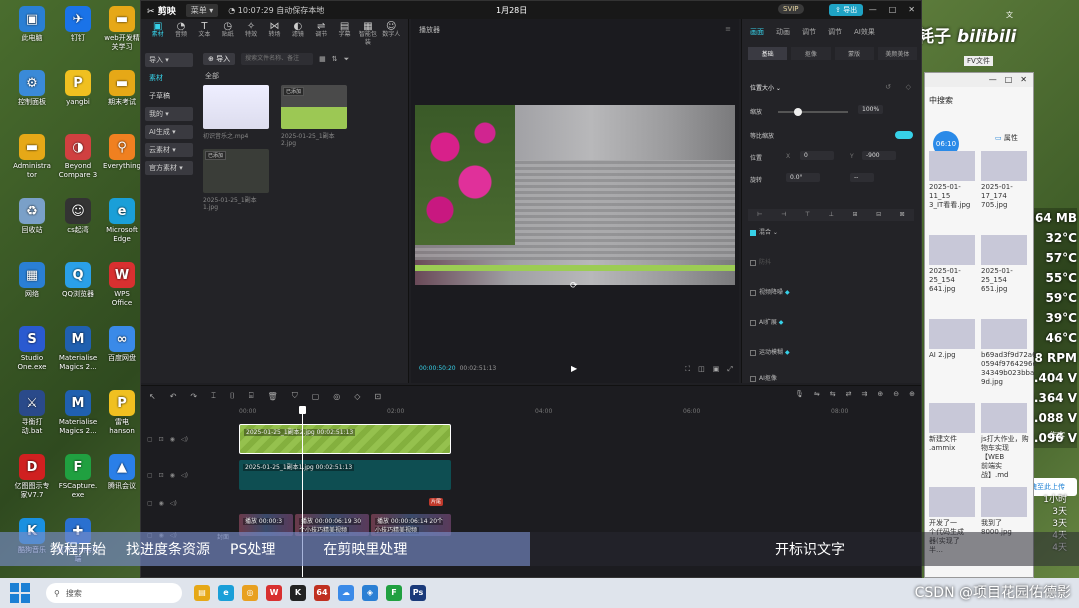 This screenshot has height=608, width=1079. What do you see at coordinates (169, 78) in the screenshot?
I see `category-item: 素材` at bounding box center [169, 78].